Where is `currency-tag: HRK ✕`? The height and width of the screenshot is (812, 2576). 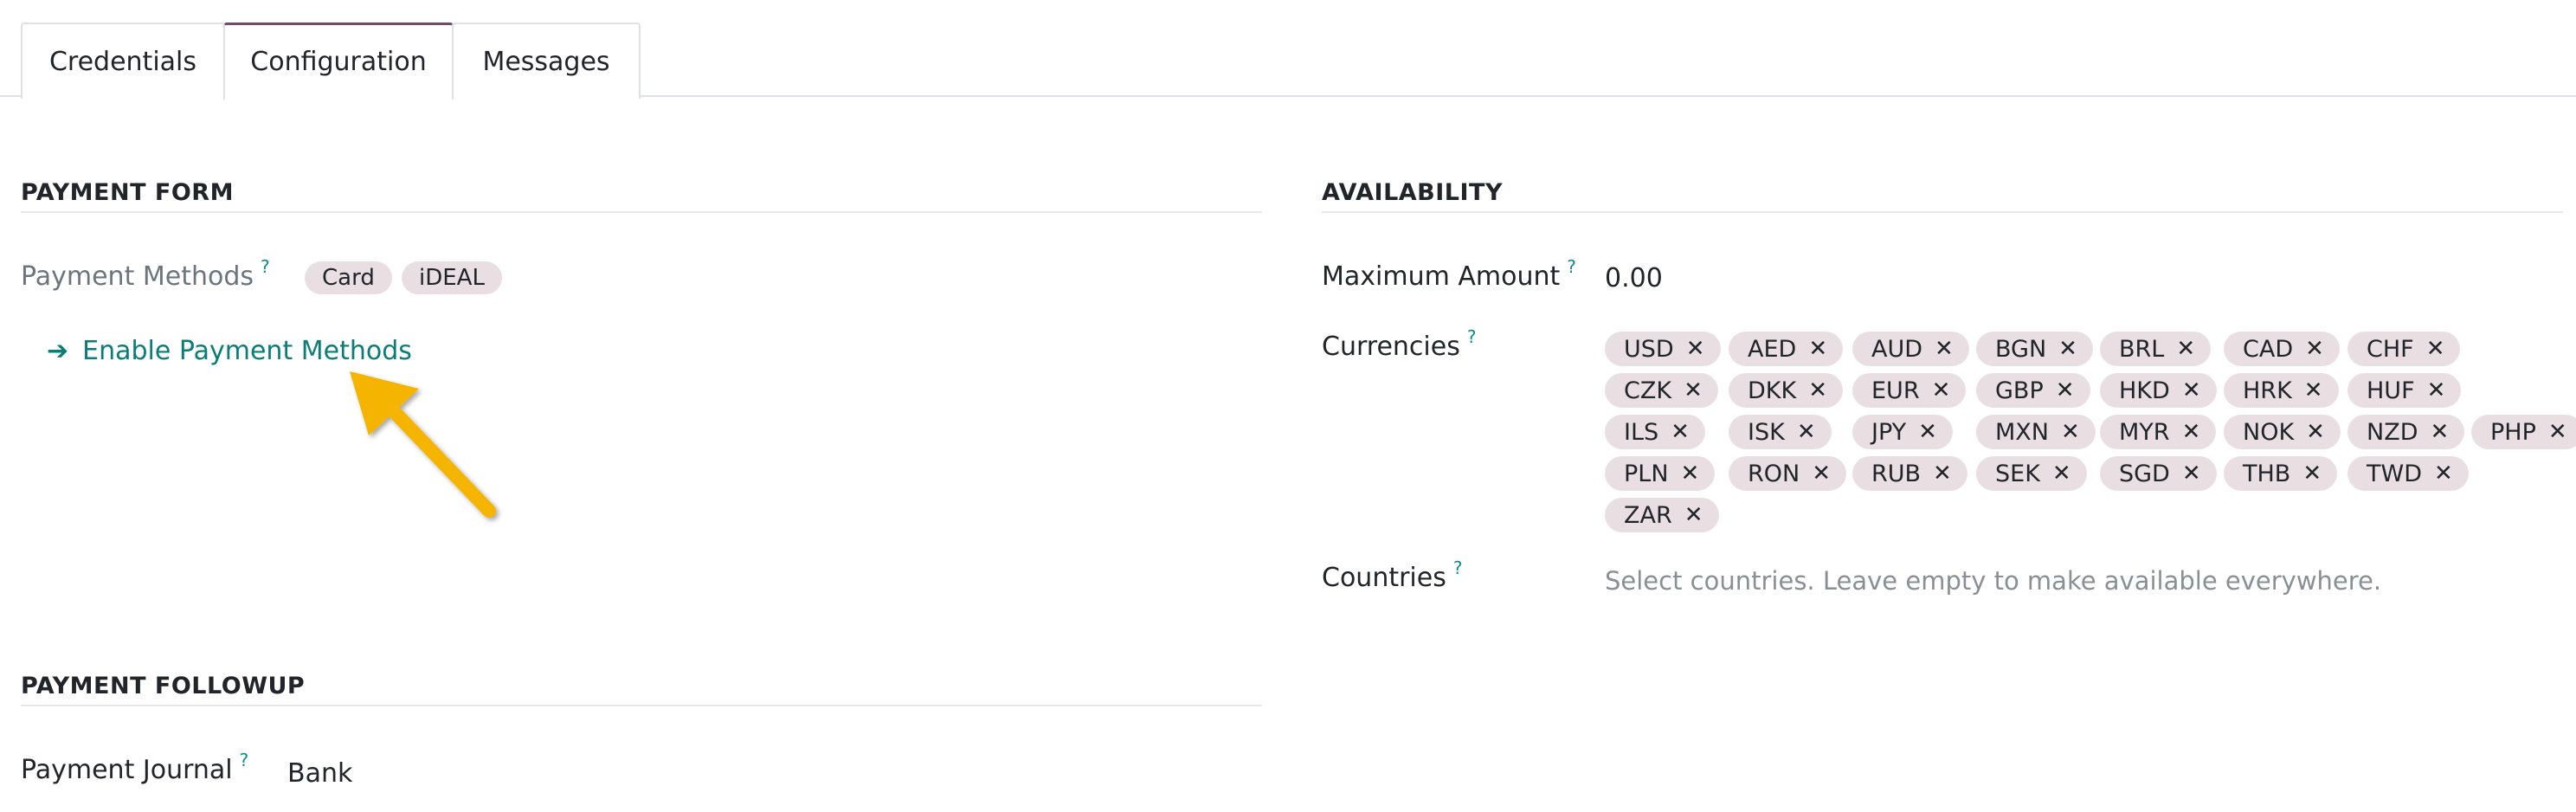 currency-tag: HRK ✕ is located at coordinates (2281, 390).